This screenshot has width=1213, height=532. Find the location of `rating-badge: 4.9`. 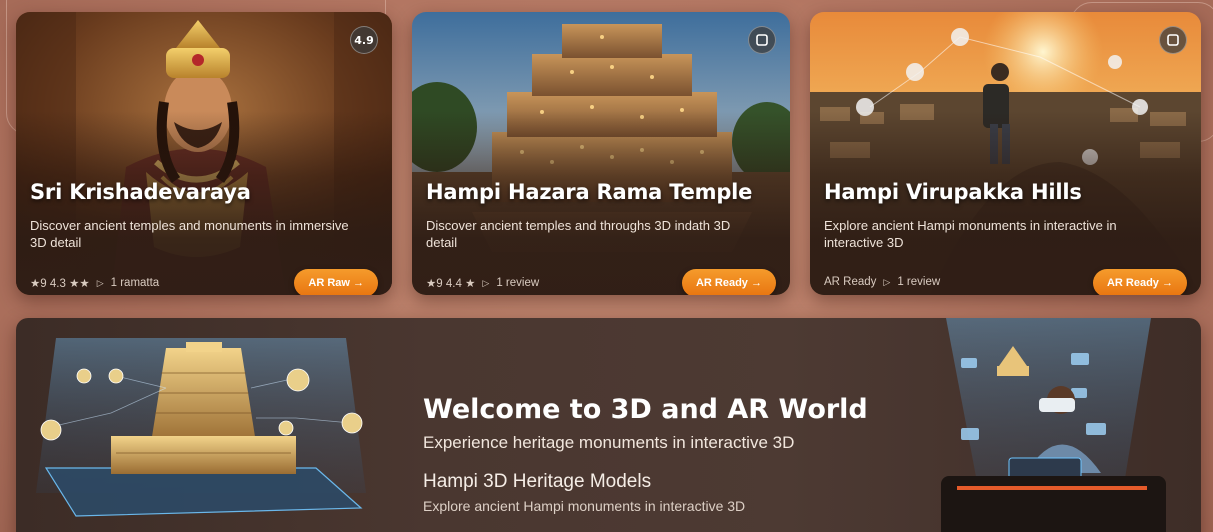

rating-badge: 4.9 is located at coordinates (364, 40).